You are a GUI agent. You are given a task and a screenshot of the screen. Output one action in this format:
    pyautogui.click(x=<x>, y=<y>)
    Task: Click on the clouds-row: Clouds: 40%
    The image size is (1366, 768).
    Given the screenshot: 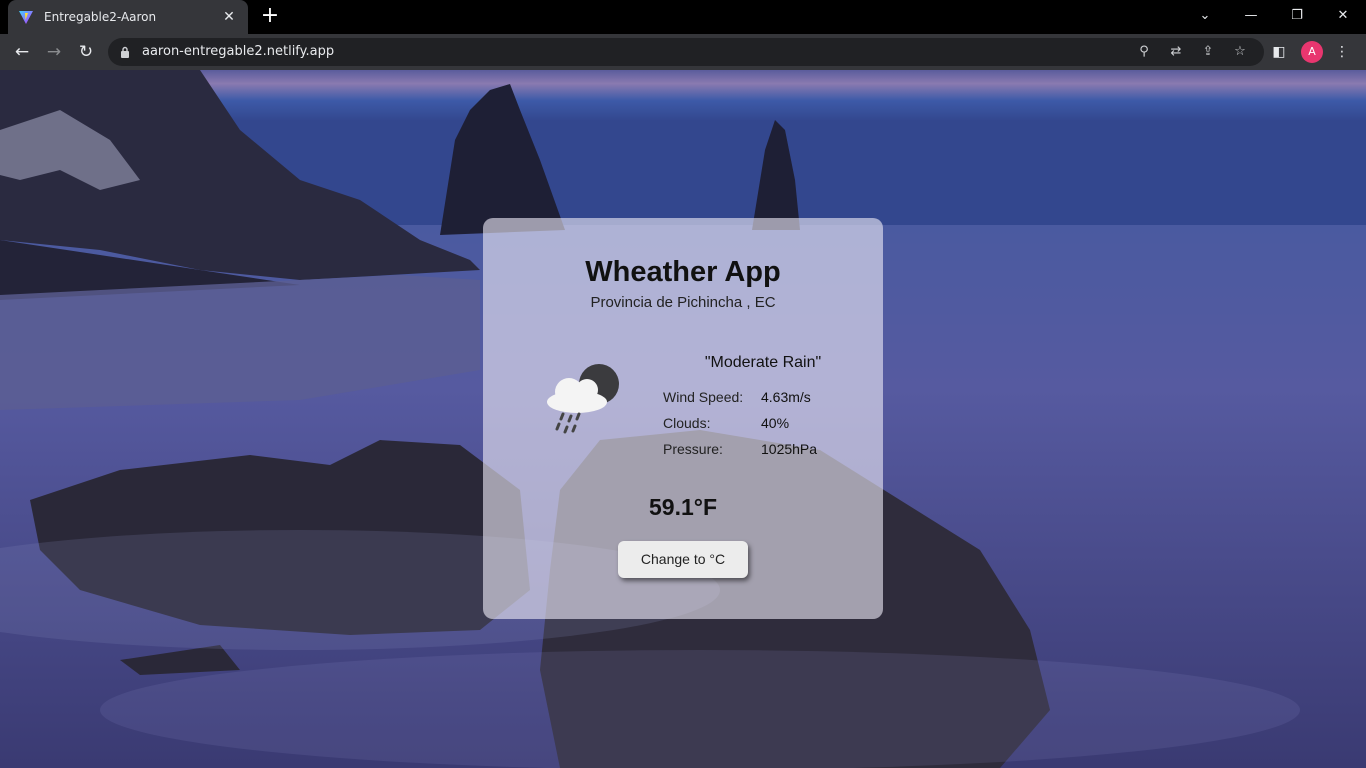 What is the action you would take?
    pyautogui.click(x=763, y=423)
    